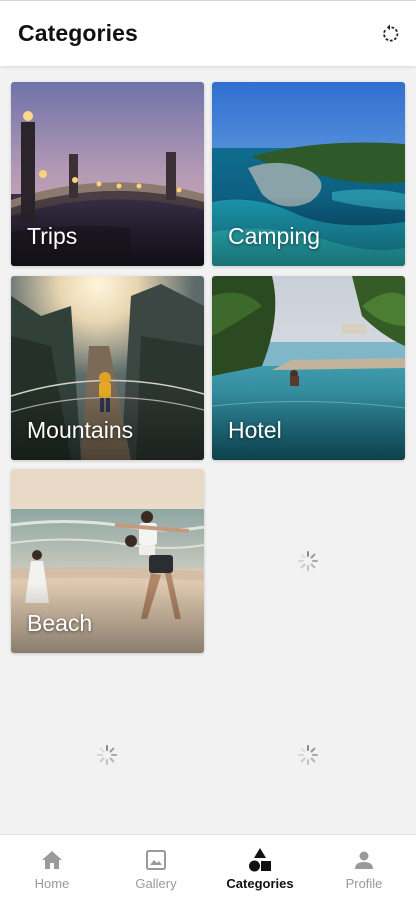  I want to click on category-label-camping: Camping, so click(274, 236).